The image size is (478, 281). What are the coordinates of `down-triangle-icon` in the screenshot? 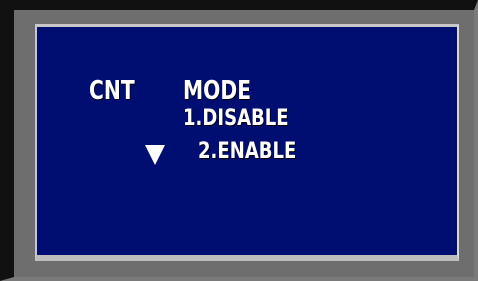 It's located at (155, 155).